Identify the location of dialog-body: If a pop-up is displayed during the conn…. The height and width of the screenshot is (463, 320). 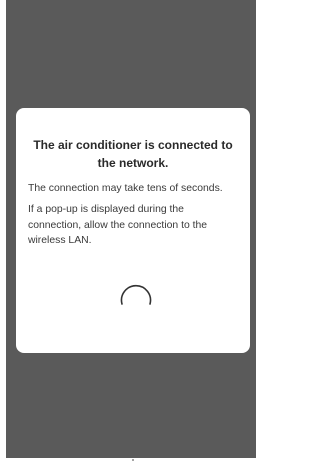
(118, 225).